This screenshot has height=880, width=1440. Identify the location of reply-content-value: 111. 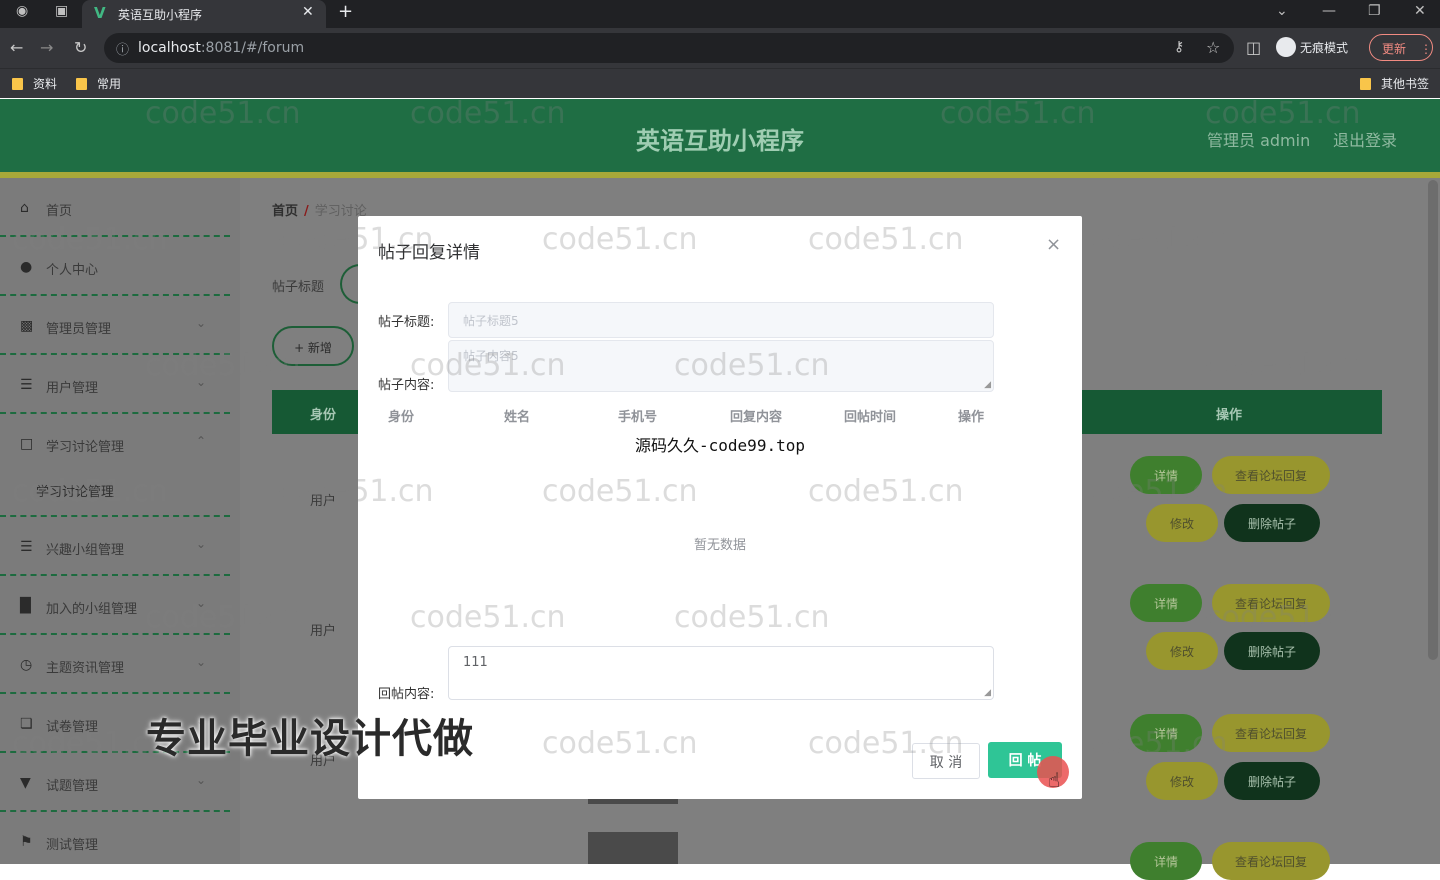
(475, 662).